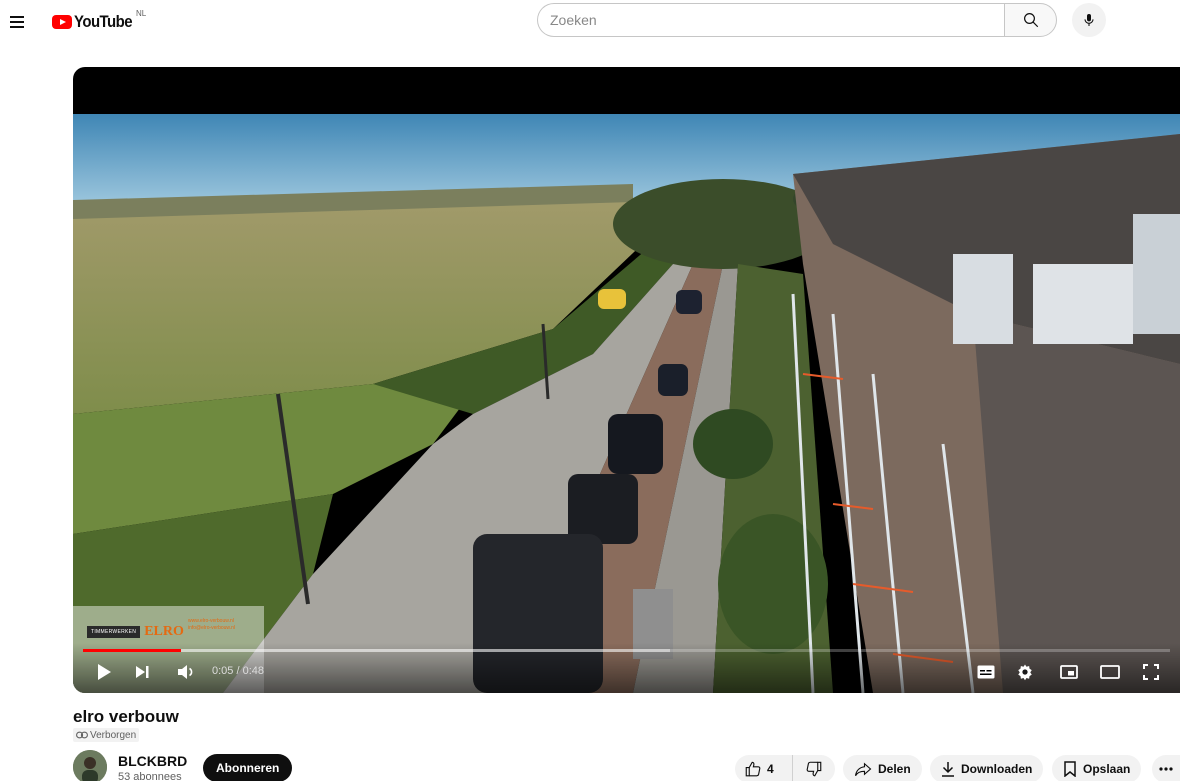 The width and height of the screenshot is (1180, 781). I want to click on fullscreen-button, so click(1151, 672).